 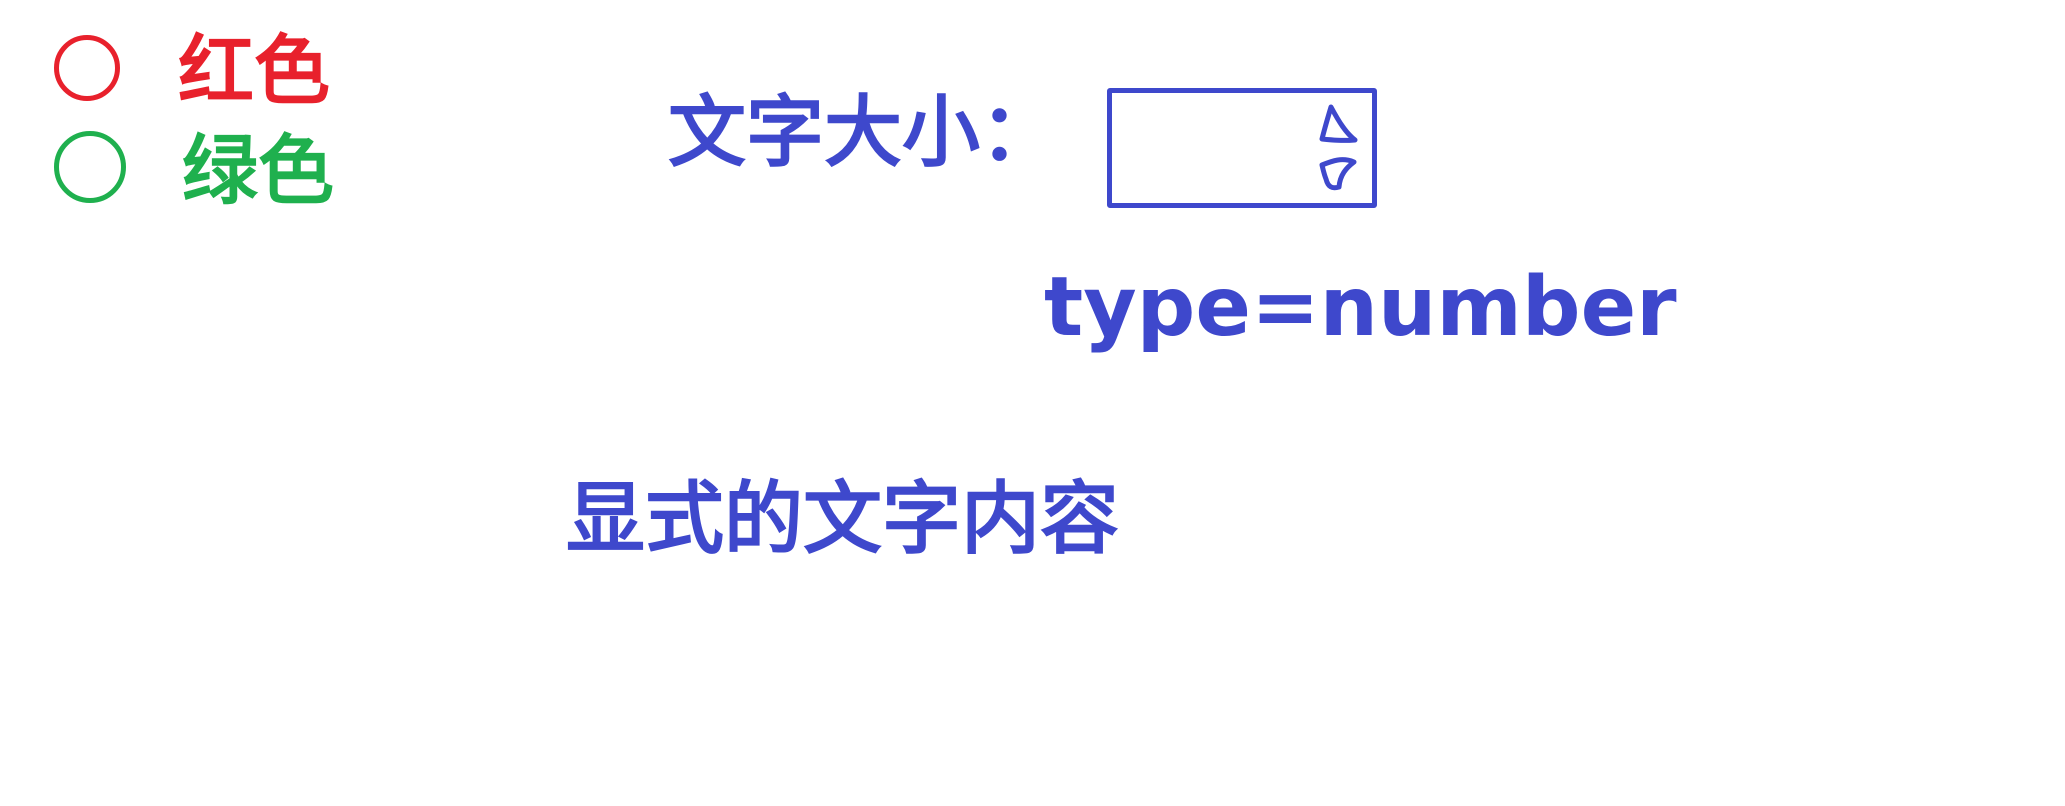 What do you see at coordinates (90, 167) in the screenshot?
I see `radio-button-green` at bounding box center [90, 167].